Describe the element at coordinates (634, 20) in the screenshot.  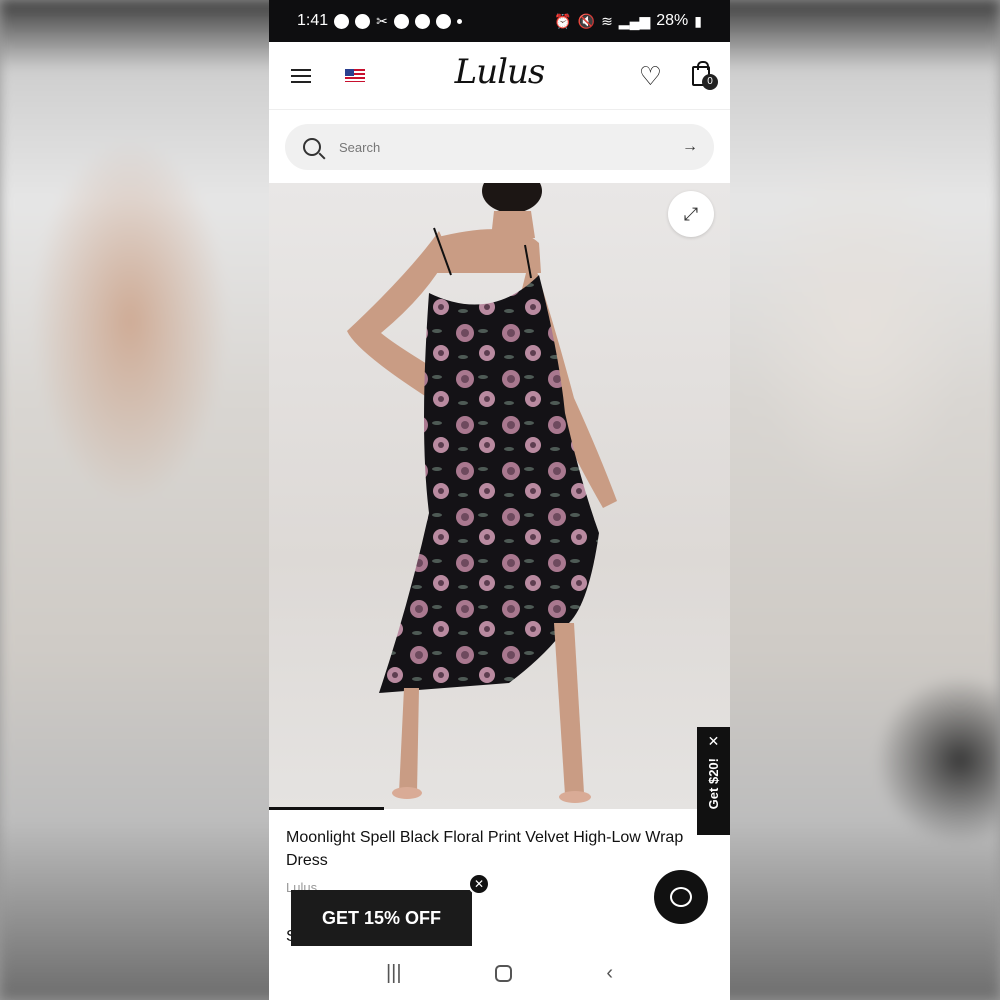
I see `signal-icon: ▂▄▆` at that location.